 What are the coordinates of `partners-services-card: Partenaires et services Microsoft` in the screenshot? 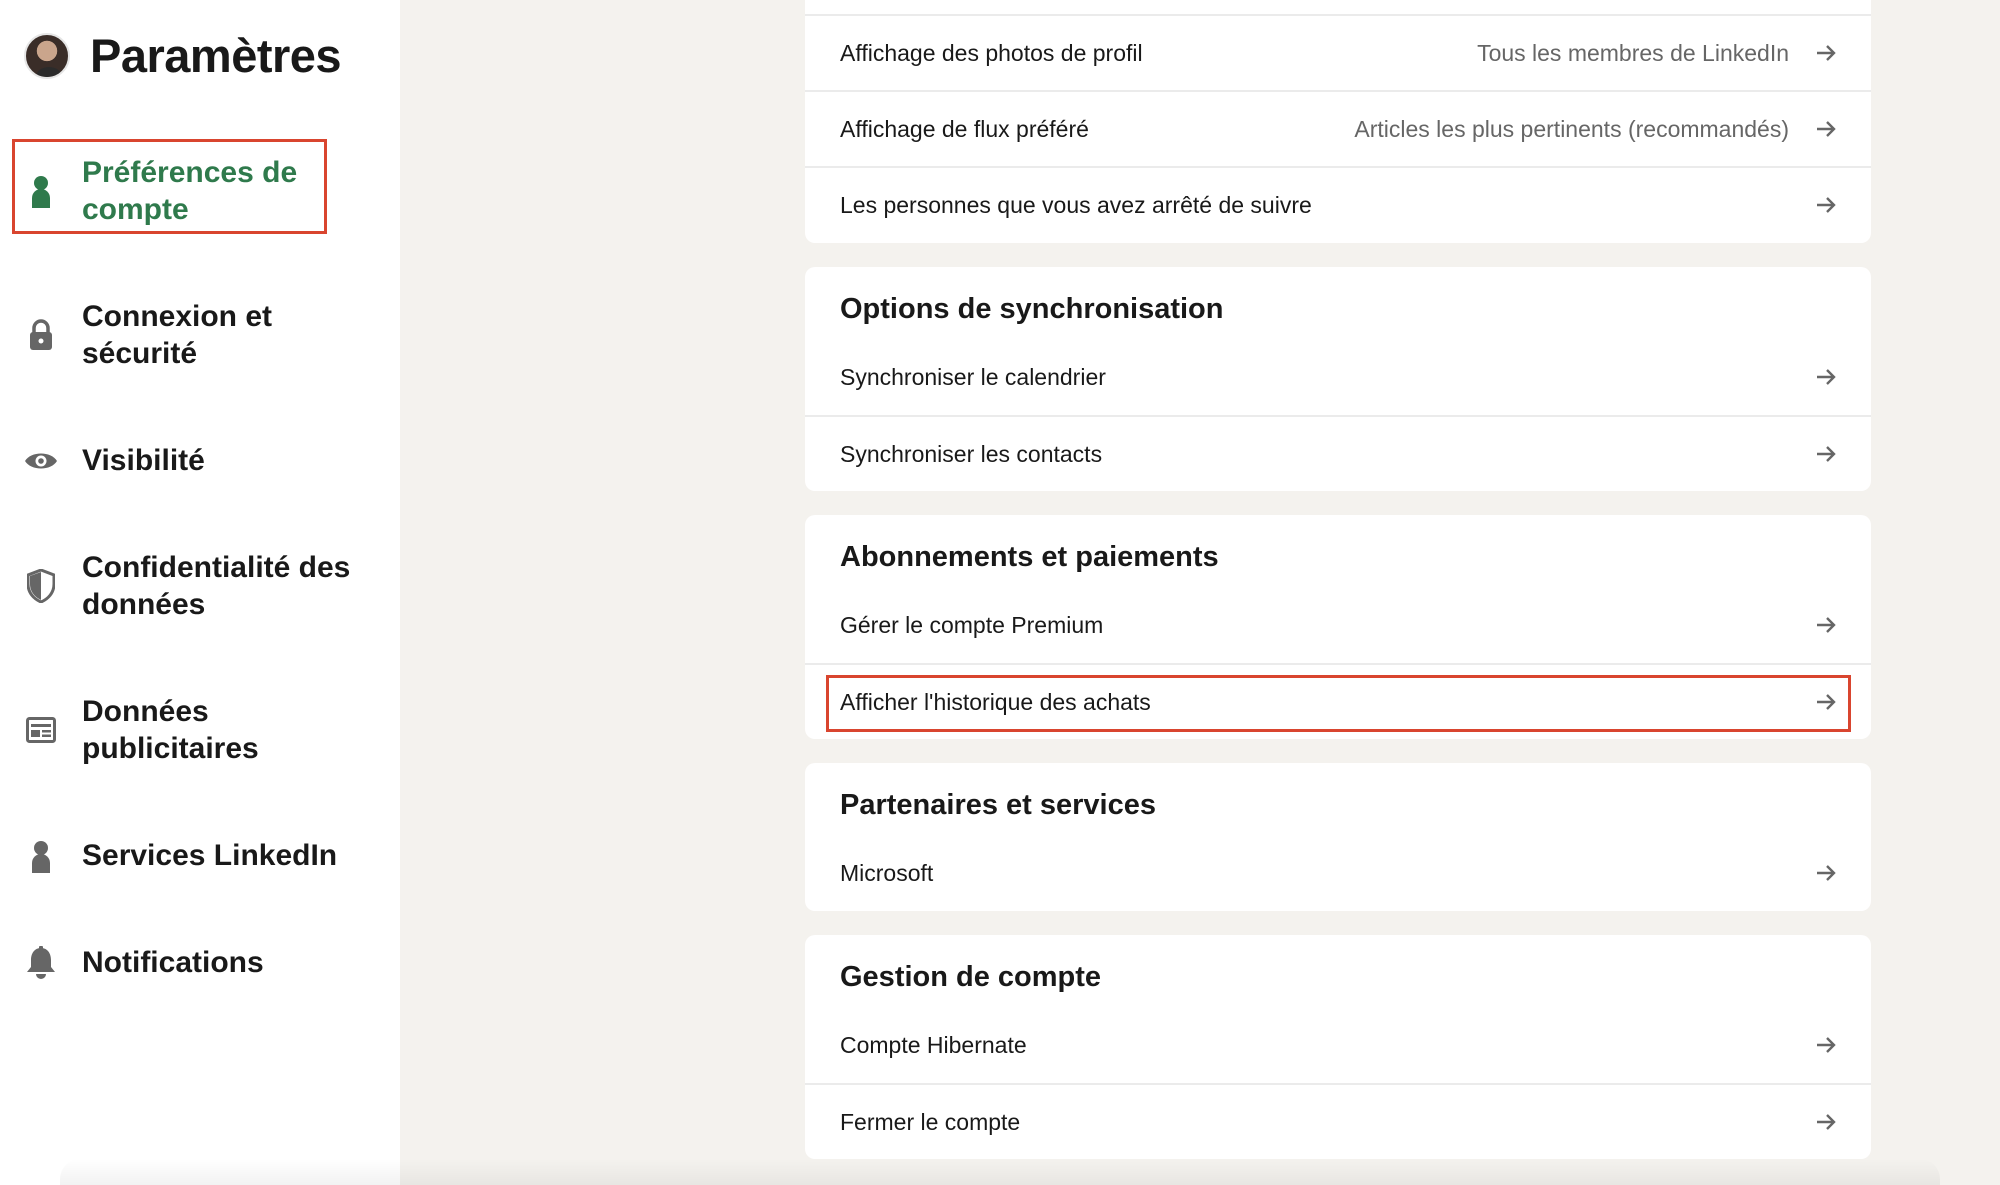 It's located at (1338, 837).